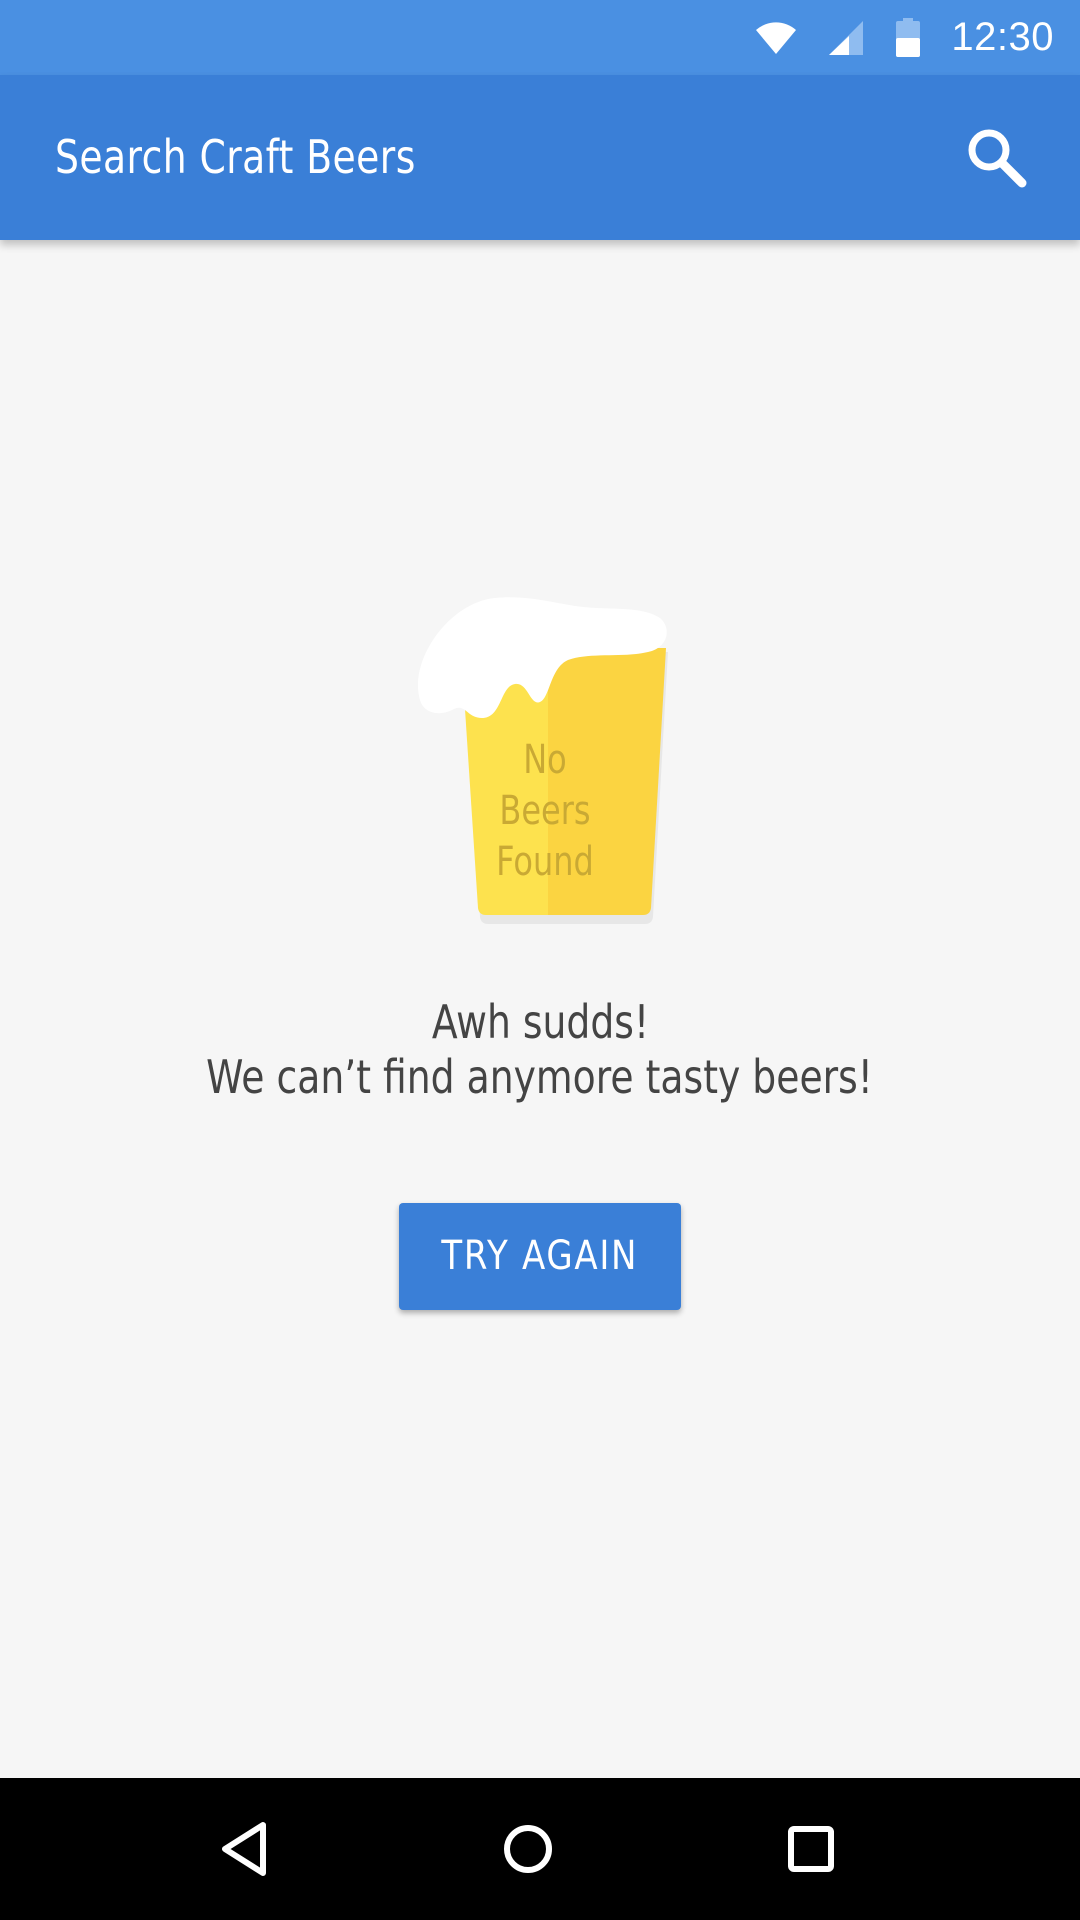  What do you see at coordinates (545, 760) in the screenshot?
I see `glass-label-line: No` at bounding box center [545, 760].